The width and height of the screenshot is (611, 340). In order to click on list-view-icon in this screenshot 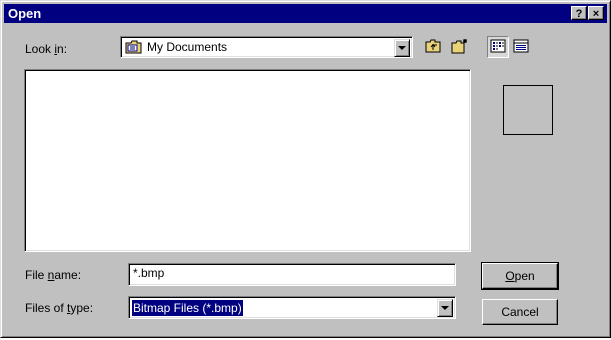, I will do `click(498, 47)`.